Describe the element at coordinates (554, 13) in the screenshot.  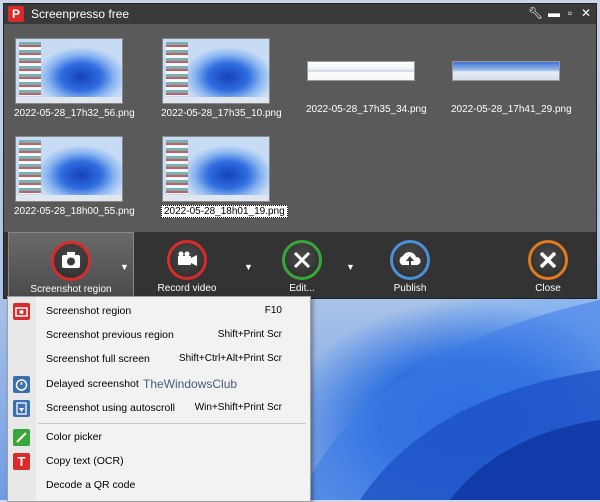
I see `minimize-icon: ▬` at that location.